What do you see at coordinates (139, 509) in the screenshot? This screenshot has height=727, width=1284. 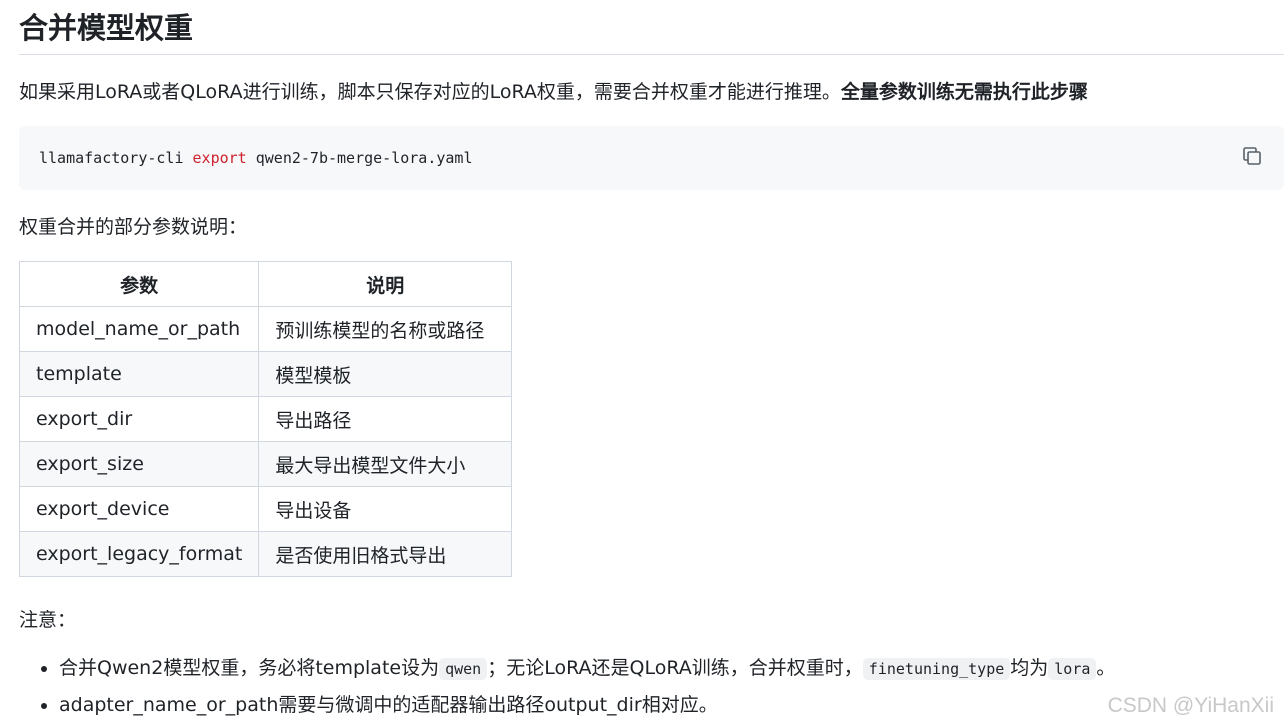 I see `table-cell-param: export_device` at bounding box center [139, 509].